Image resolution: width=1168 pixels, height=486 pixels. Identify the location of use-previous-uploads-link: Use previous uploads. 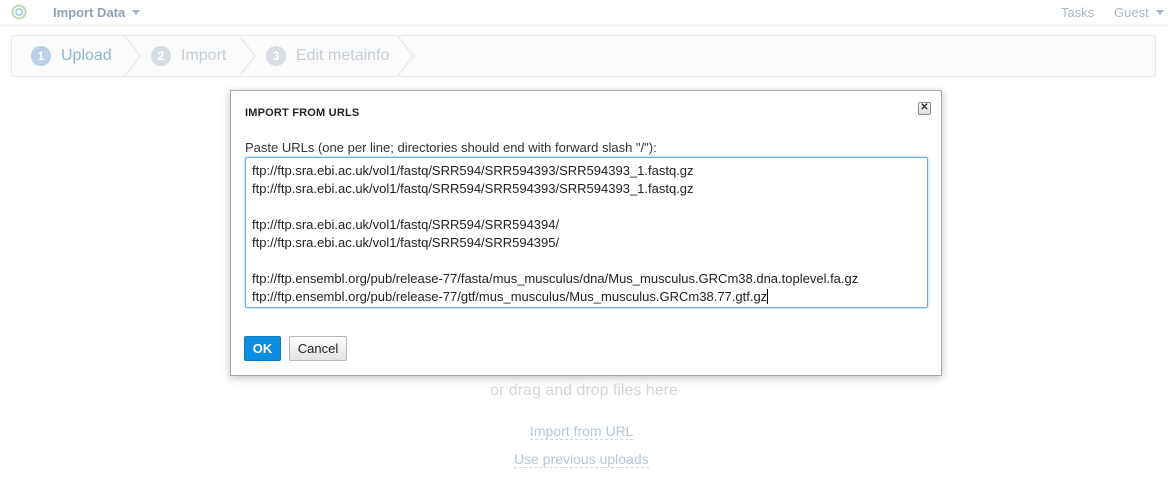
(581, 459).